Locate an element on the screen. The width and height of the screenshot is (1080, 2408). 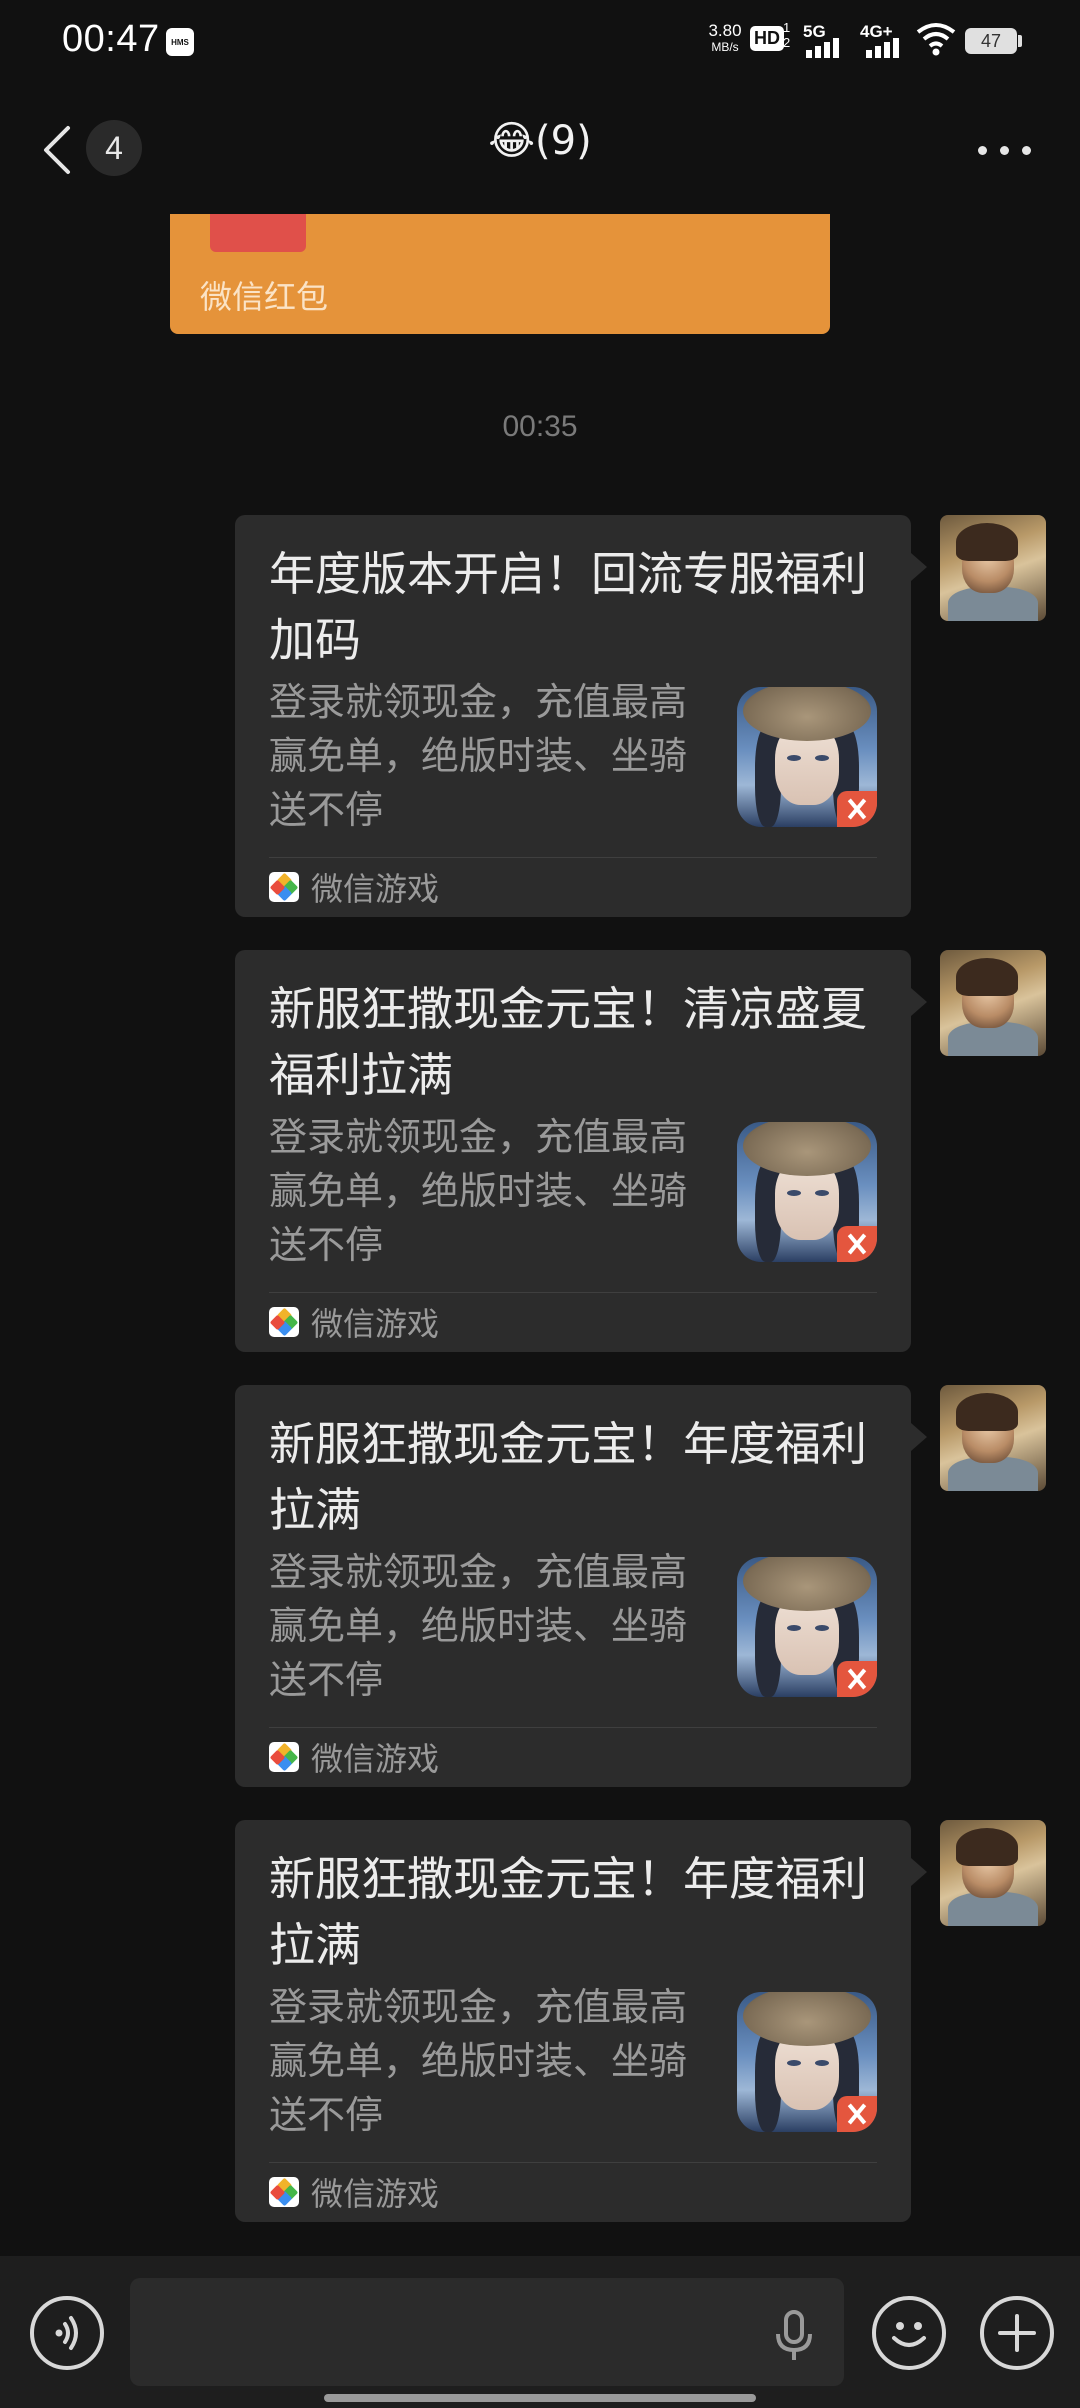
microphone-icon is located at coordinates (794, 2336).